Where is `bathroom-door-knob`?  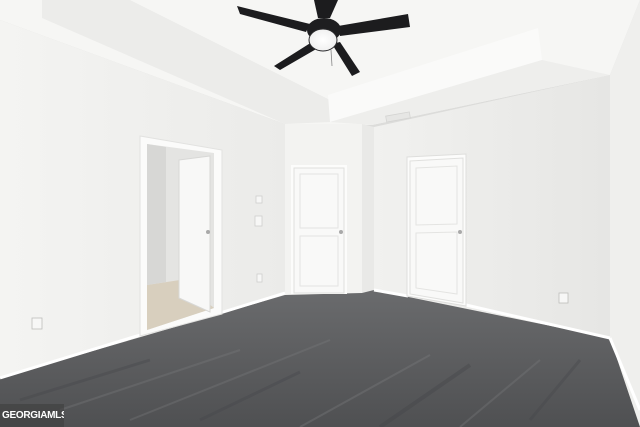
bathroom-door-knob is located at coordinates (208, 232).